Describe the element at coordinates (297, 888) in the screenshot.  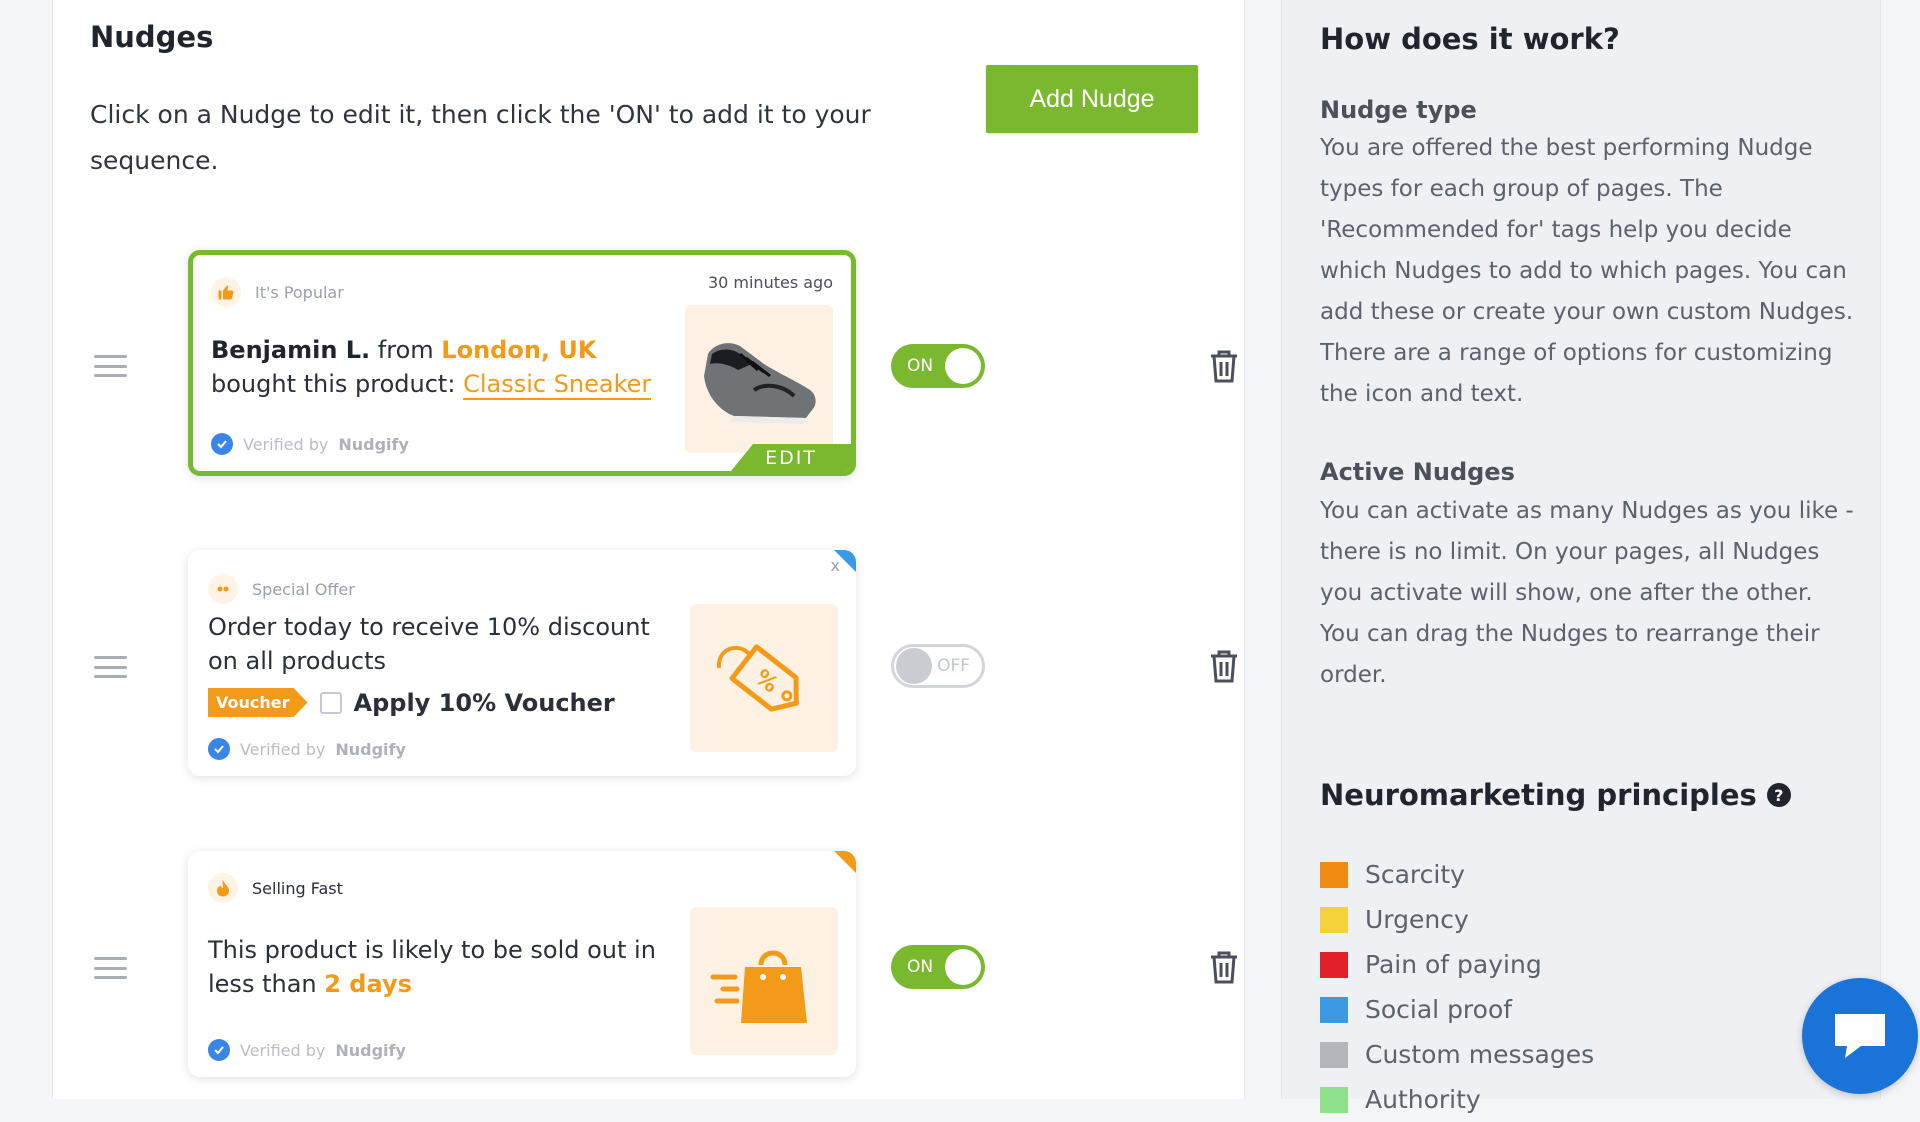
I see `nudge-type-label: Selling Fast` at that location.